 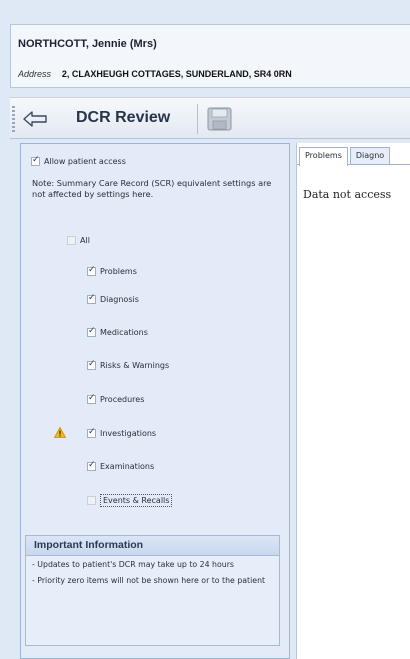 What do you see at coordinates (85, 161) in the screenshot?
I see `allow-patient-access-label: Allow patient access` at bounding box center [85, 161].